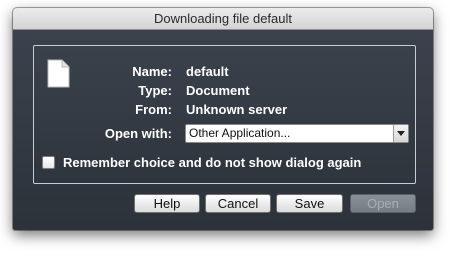 Image resolution: width=450 pixels, height=257 pixels. What do you see at coordinates (153, 109) in the screenshot?
I see `from-label: From:` at bounding box center [153, 109].